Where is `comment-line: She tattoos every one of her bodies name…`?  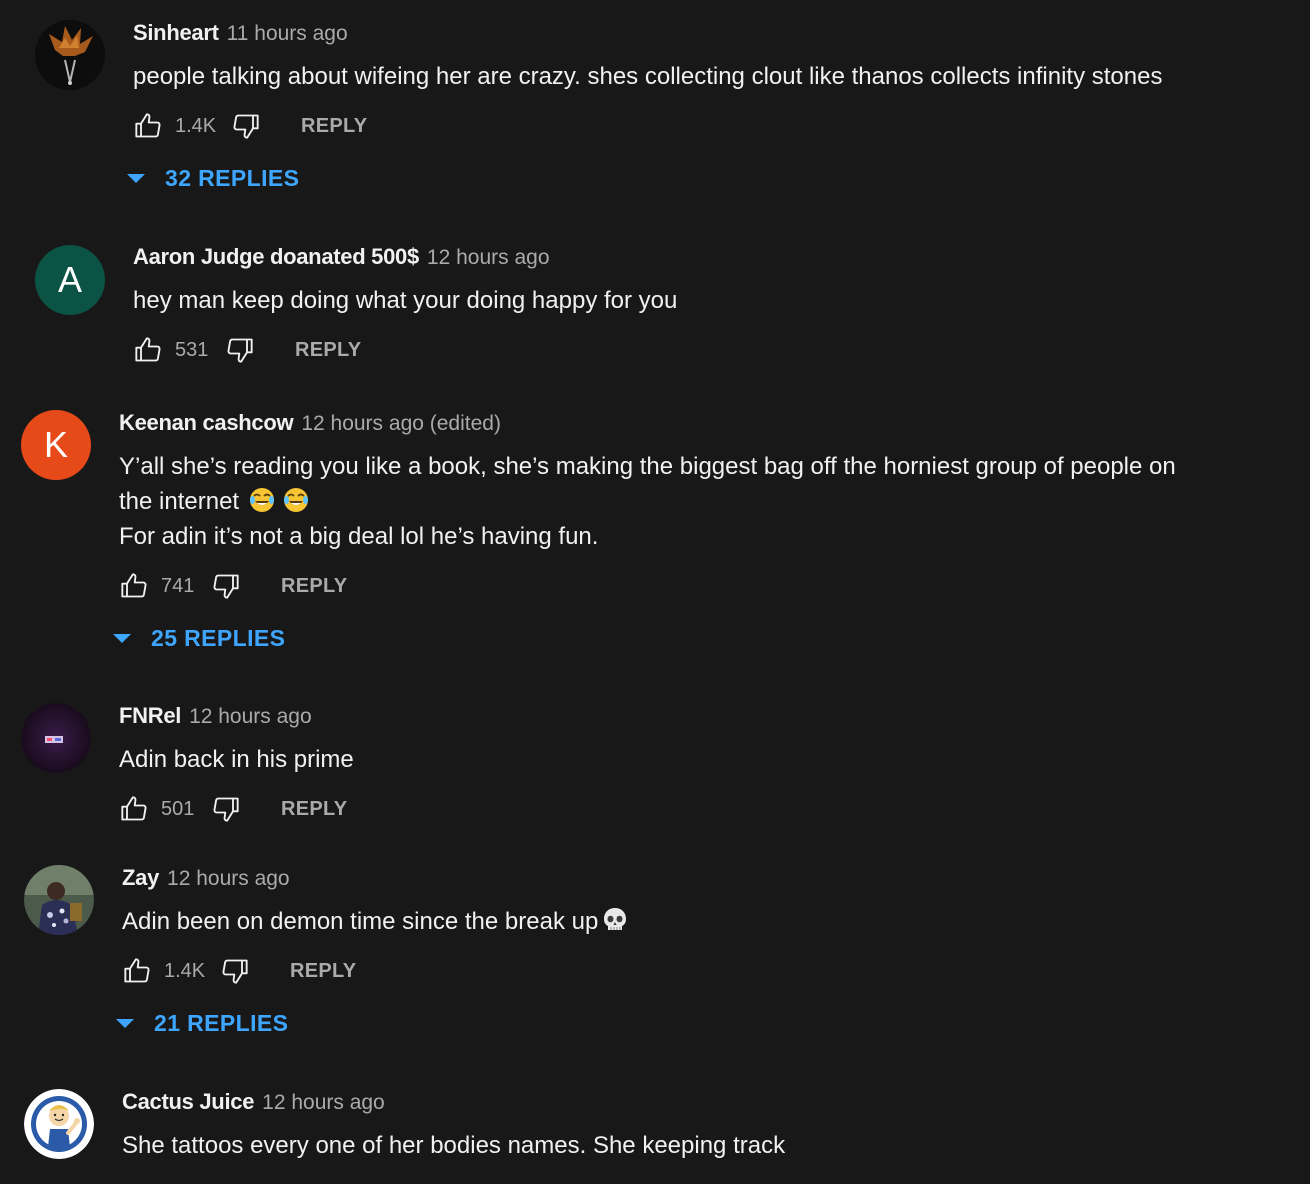 comment-line: She tattoos every one of her bodies name… is located at coordinates (454, 1145).